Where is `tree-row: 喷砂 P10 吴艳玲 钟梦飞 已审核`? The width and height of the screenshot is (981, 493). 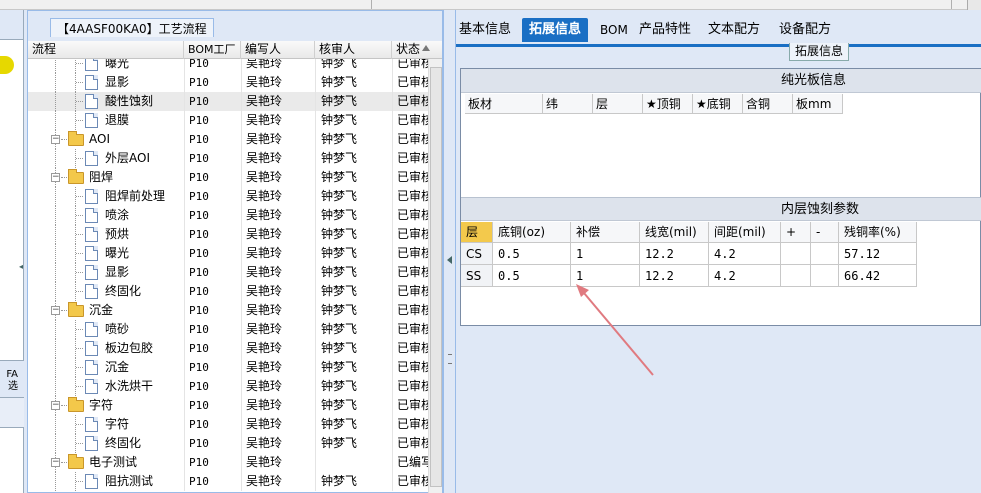
tree-row: 喷砂 P10 吴艳玲 钟梦飞 已审核 is located at coordinates (228, 329).